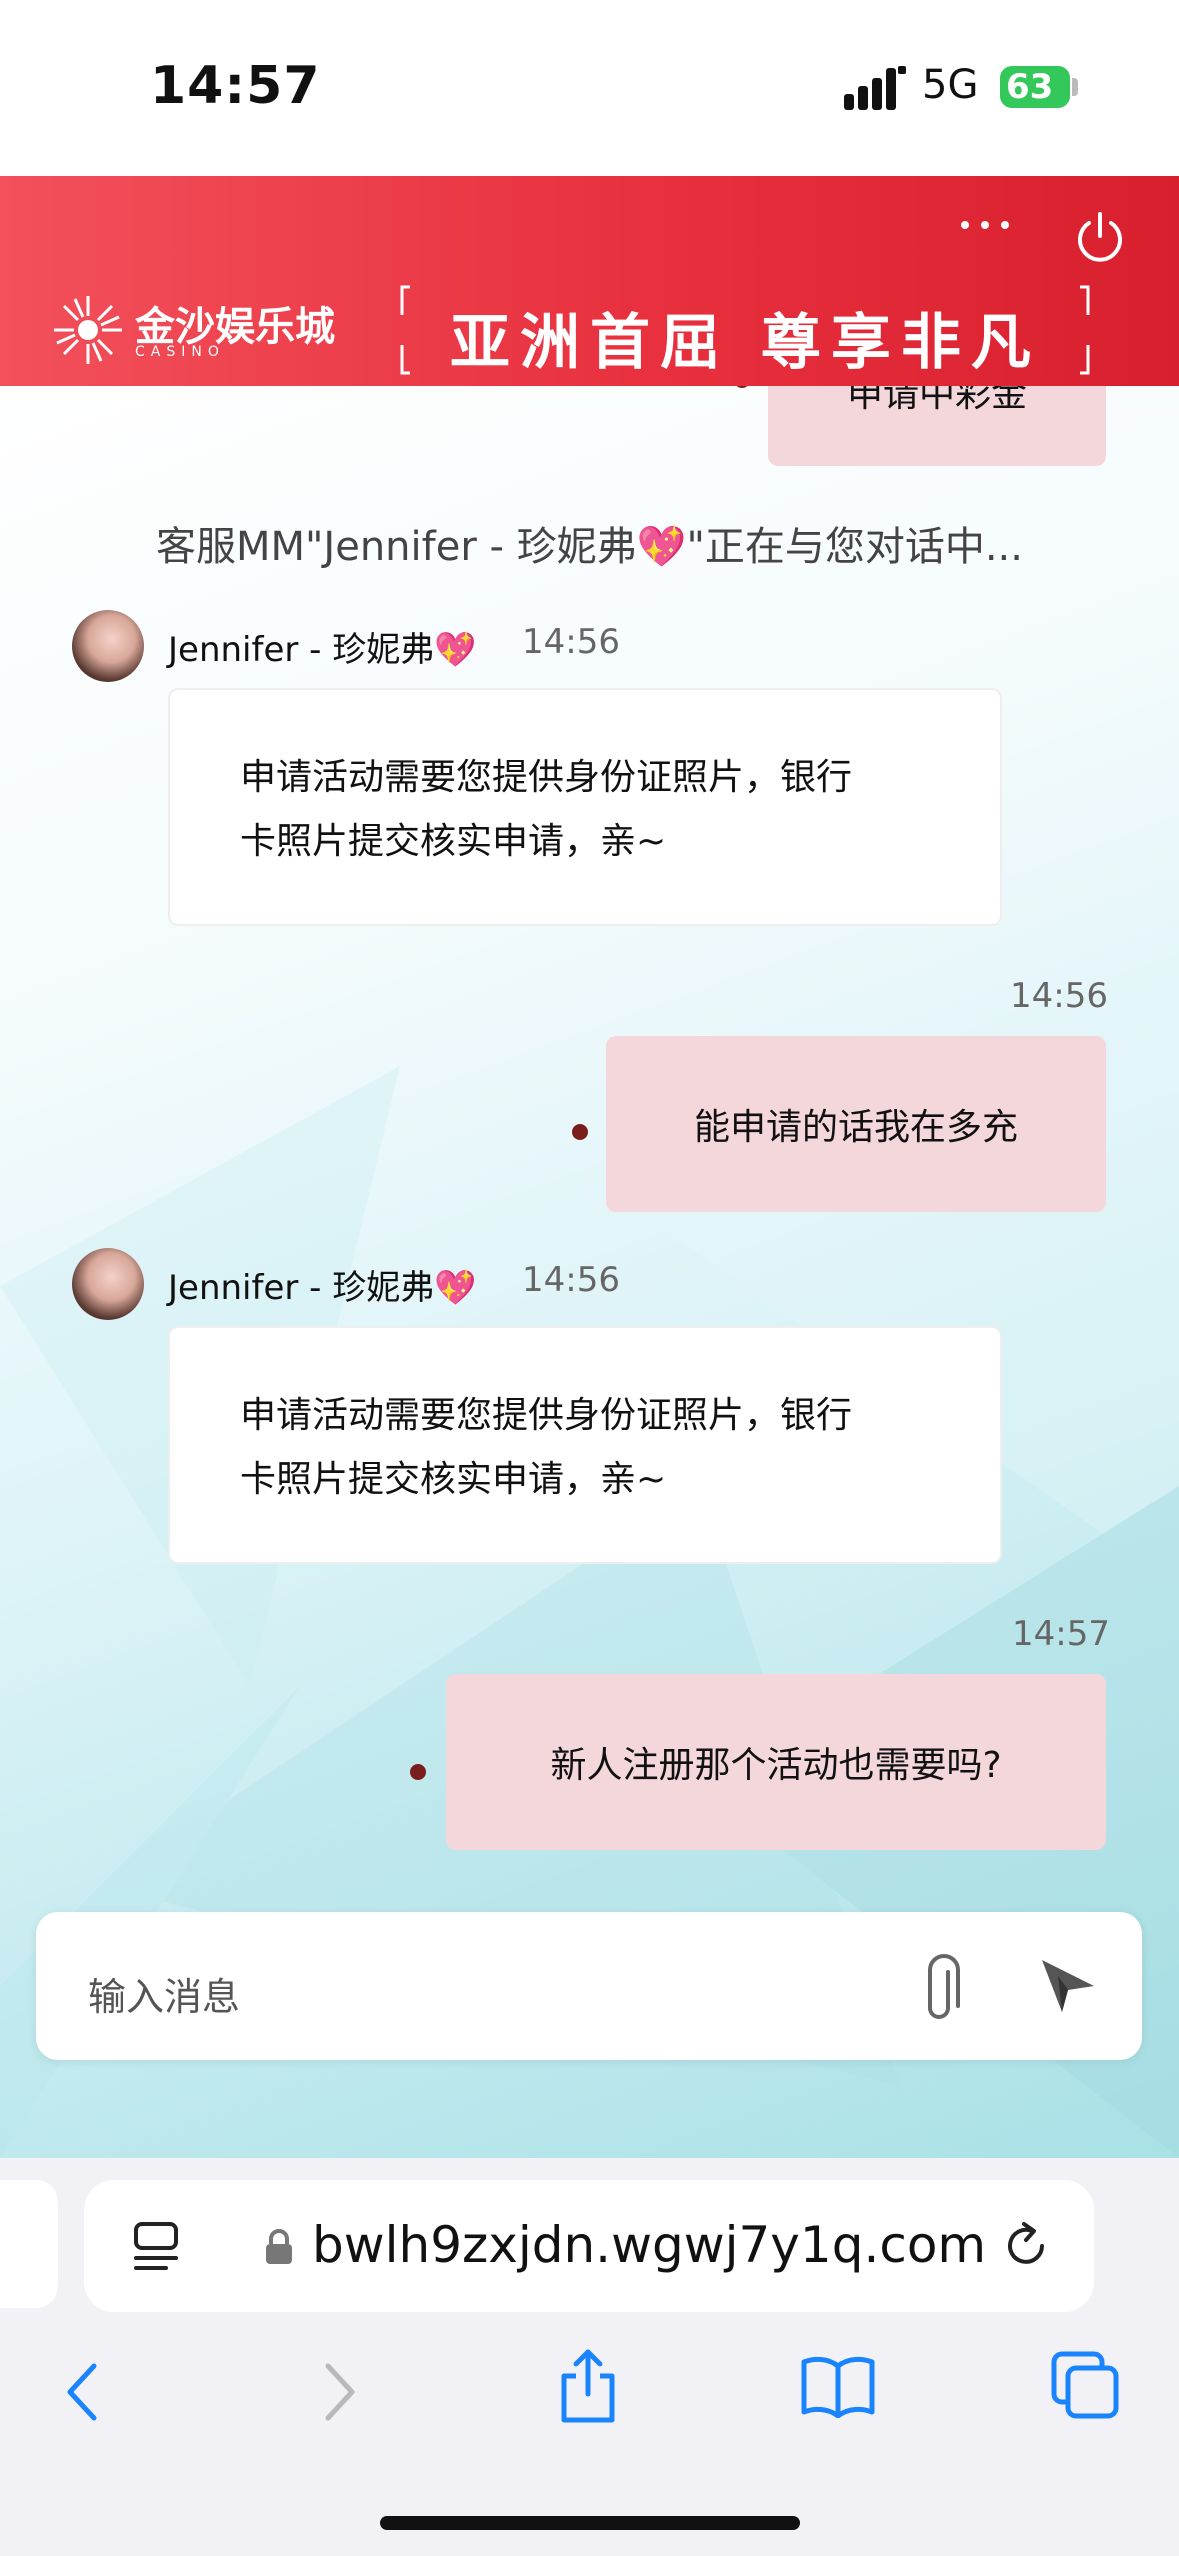 This screenshot has height=2556, width=1179. I want to click on url-text: bwlh9zxjdn.wgwj7y1q.com, so click(649, 2245).